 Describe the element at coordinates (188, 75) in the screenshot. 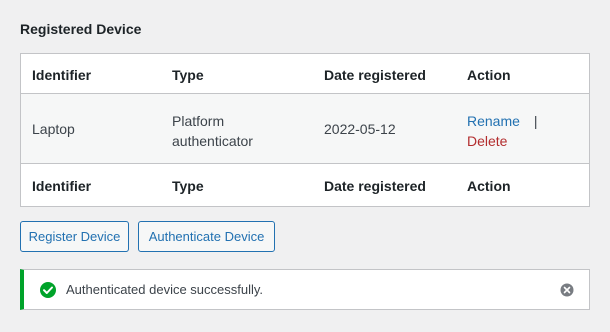

I see `column-header-type: Type` at that location.